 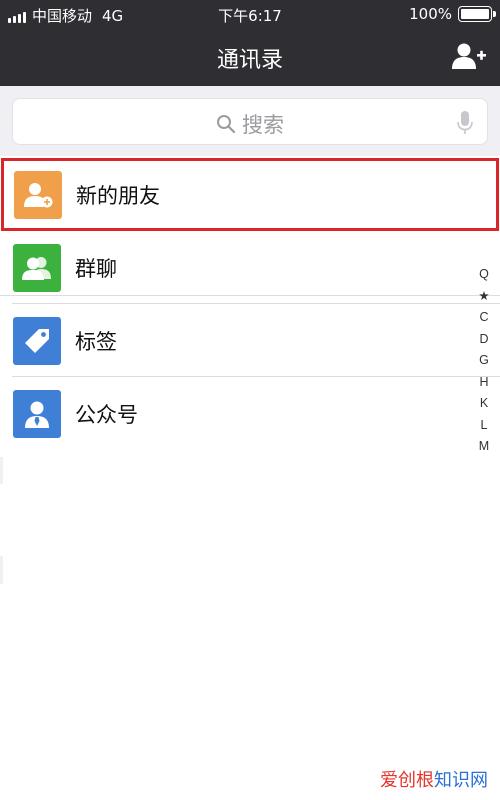 What do you see at coordinates (407, 780) in the screenshot?
I see `watermark-brand: 爱创根` at bounding box center [407, 780].